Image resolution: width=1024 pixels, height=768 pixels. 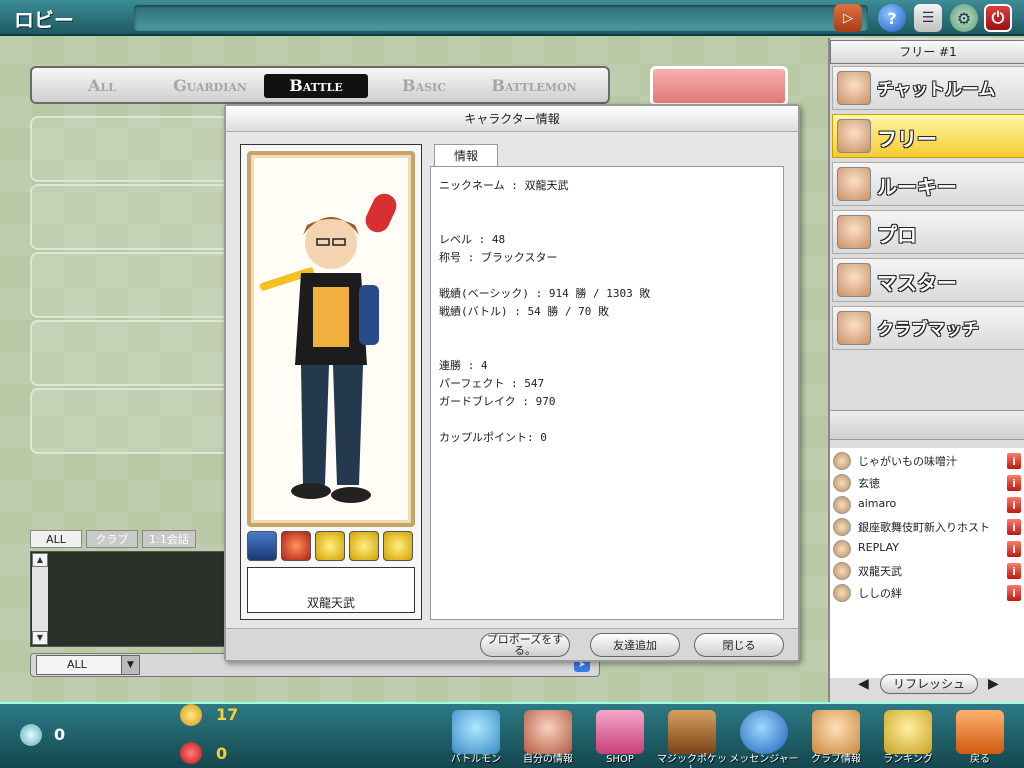 I want to click on room-item-rookie: ルーキー, so click(x=928, y=184).